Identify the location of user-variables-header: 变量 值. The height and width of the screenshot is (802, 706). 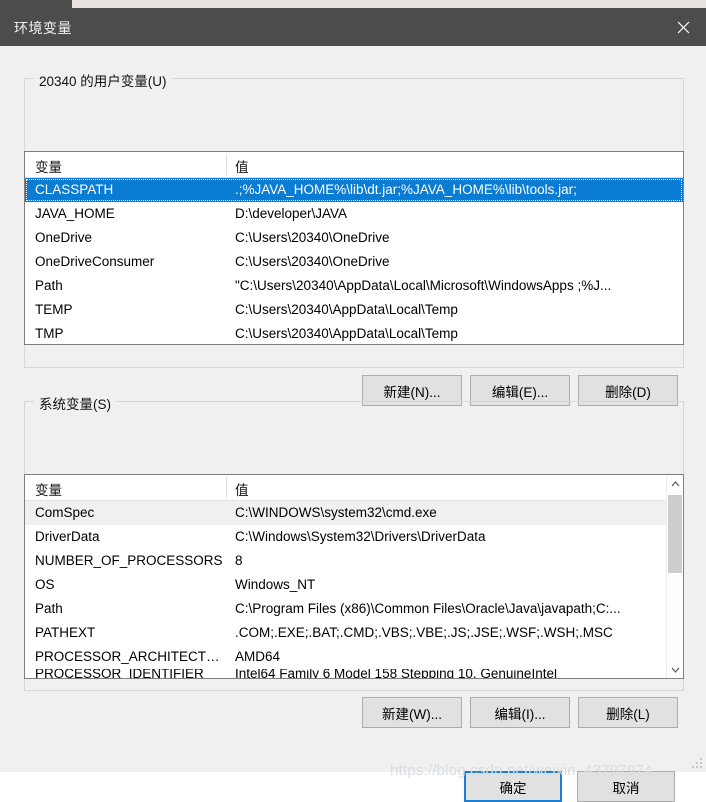
(354, 165).